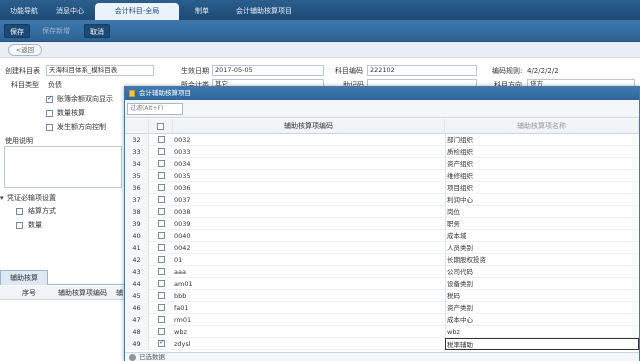 The height and width of the screenshot is (361, 640). What do you see at coordinates (542, 308) in the screenshot?
I see `aux-item-name: 资产类别` at bounding box center [542, 308].